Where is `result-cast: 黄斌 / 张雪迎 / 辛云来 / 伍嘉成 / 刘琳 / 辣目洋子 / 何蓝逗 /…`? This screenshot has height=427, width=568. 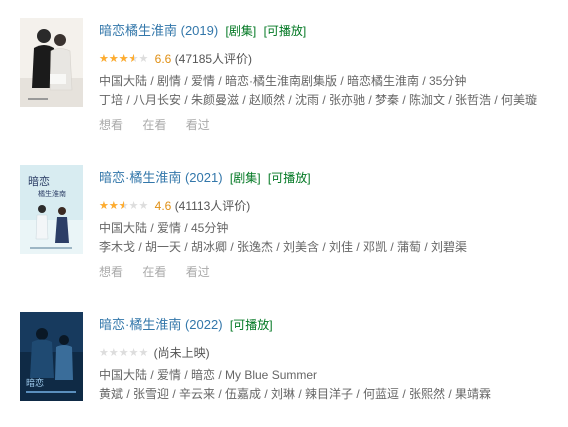 result-cast: 黄斌 / 张雪迎 / 辛云来 / 伍嘉成 / 刘琳 / 辣目洋子 / 何蓝逗 /… is located at coordinates (295, 394).